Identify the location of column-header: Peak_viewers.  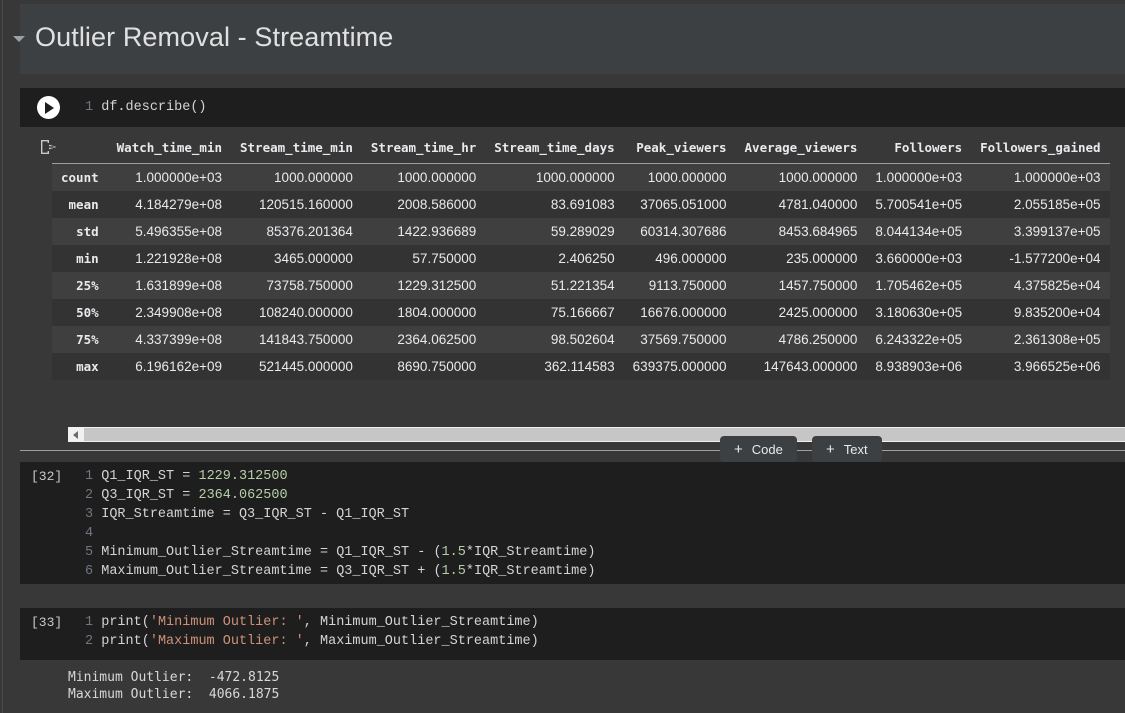
(679, 150).